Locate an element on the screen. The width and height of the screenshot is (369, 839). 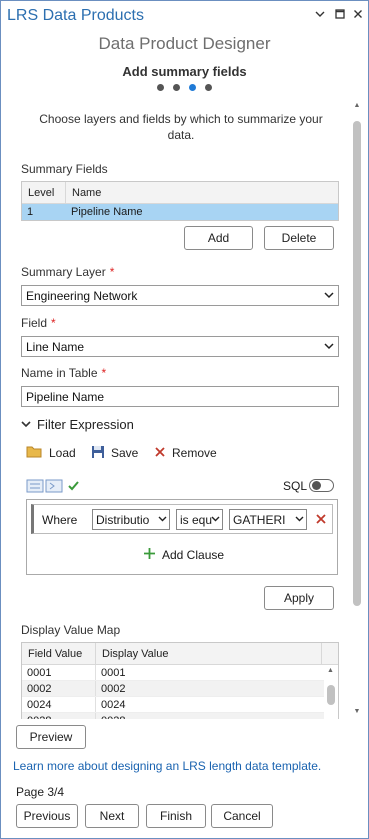
clause-value-value: GATHERI is located at coordinates (259, 520).